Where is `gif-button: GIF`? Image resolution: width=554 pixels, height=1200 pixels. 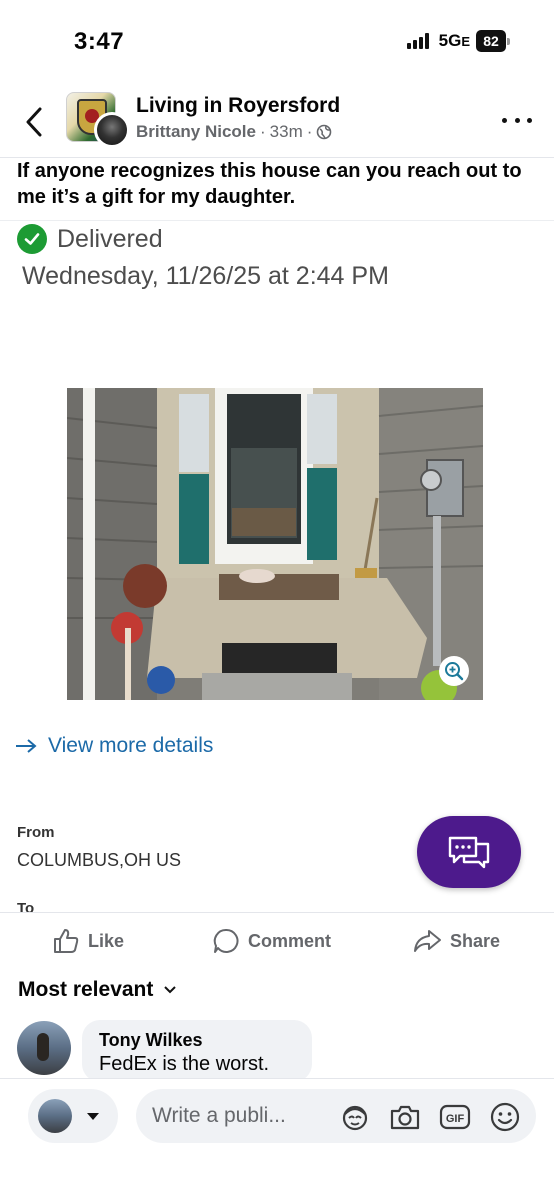 gif-button: GIF is located at coordinates (455, 1117).